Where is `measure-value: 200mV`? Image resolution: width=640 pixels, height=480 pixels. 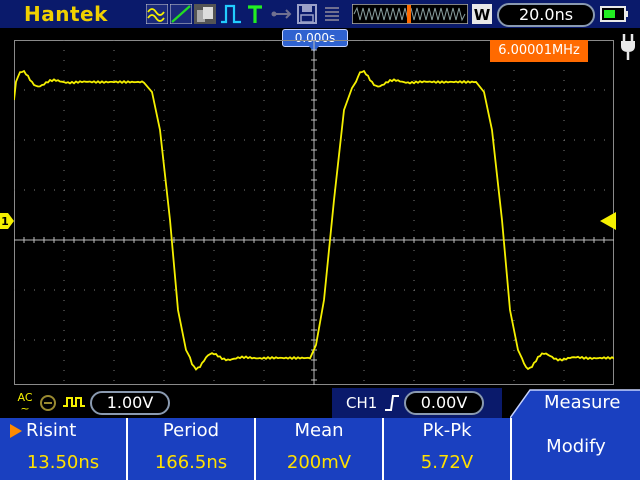
measure-value: 200mV is located at coordinates (319, 462).